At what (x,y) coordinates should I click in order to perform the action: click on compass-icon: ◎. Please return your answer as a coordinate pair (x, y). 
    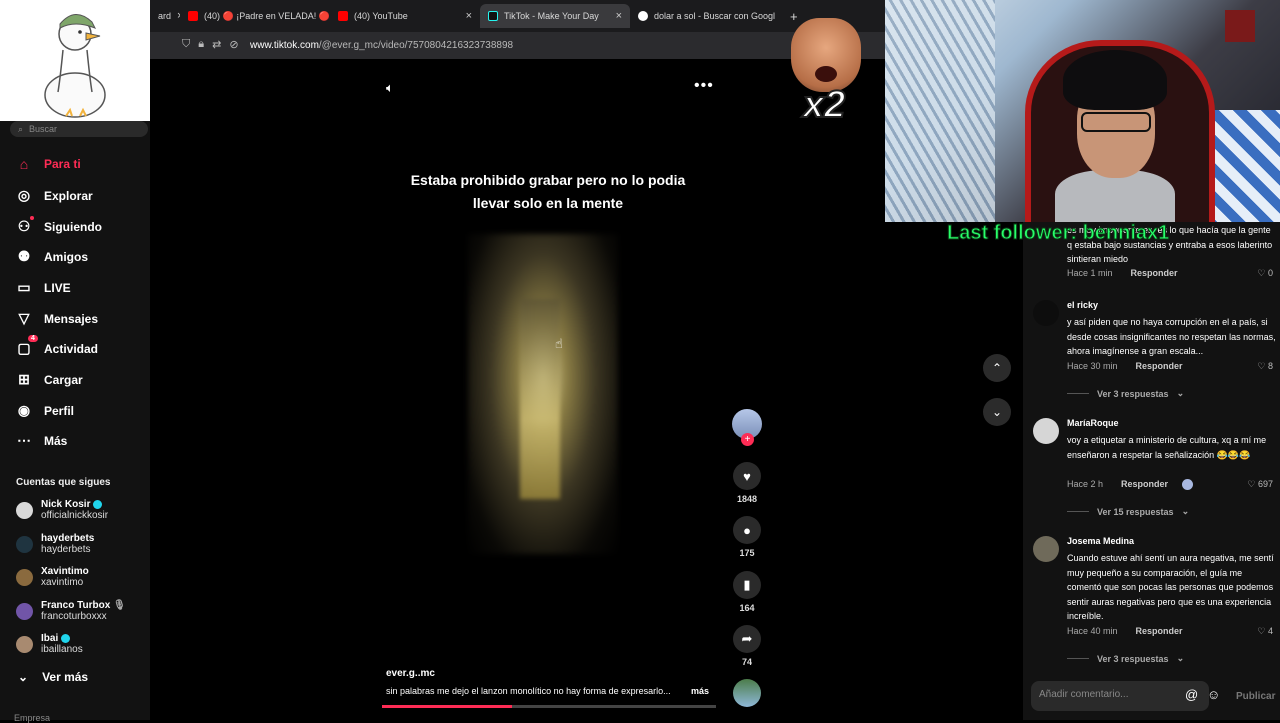
    Looking at the image, I should click on (24, 195).